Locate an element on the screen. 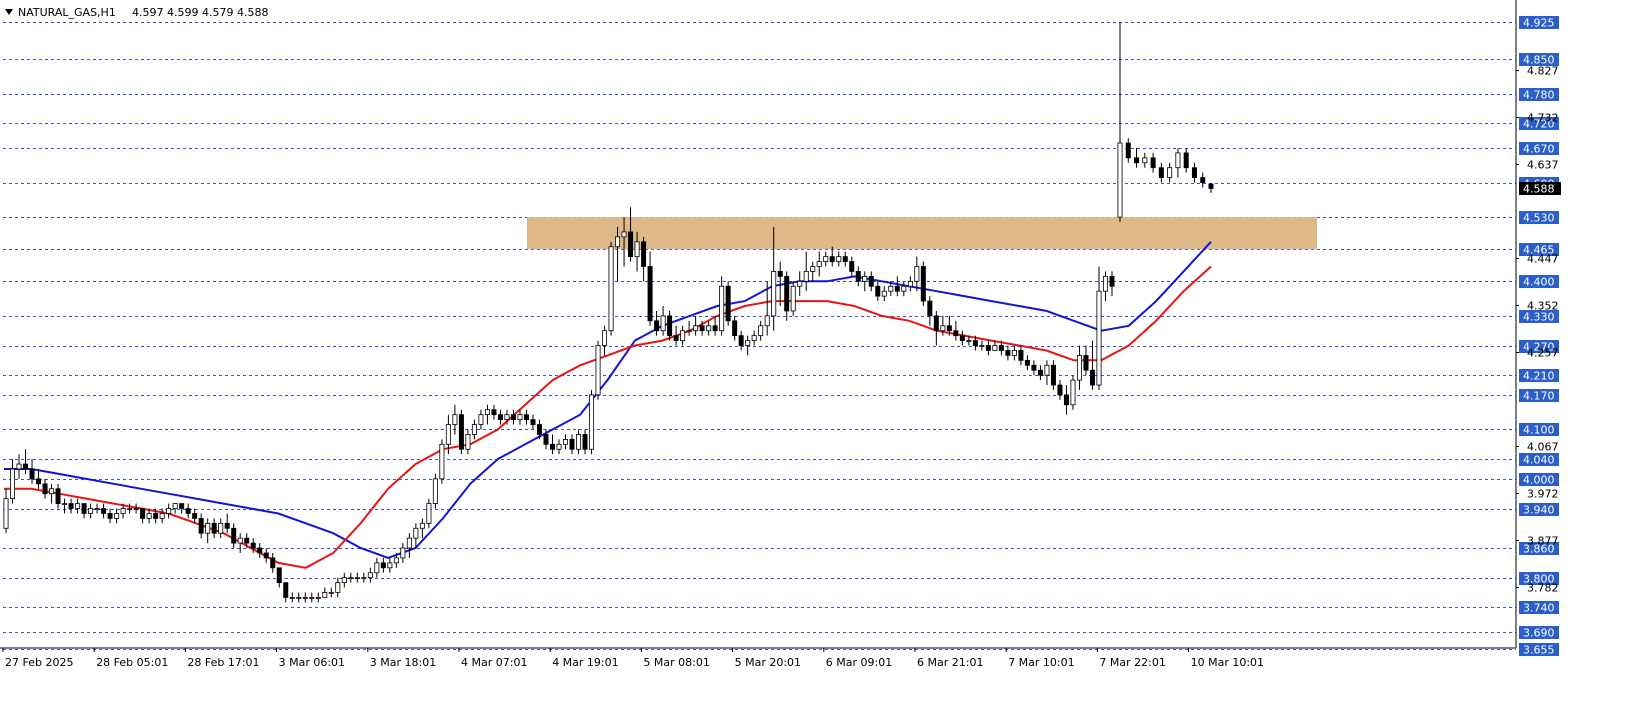 The image size is (1651, 708). time-tick-label: 3 Mar 06:01 is located at coordinates (312, 662).